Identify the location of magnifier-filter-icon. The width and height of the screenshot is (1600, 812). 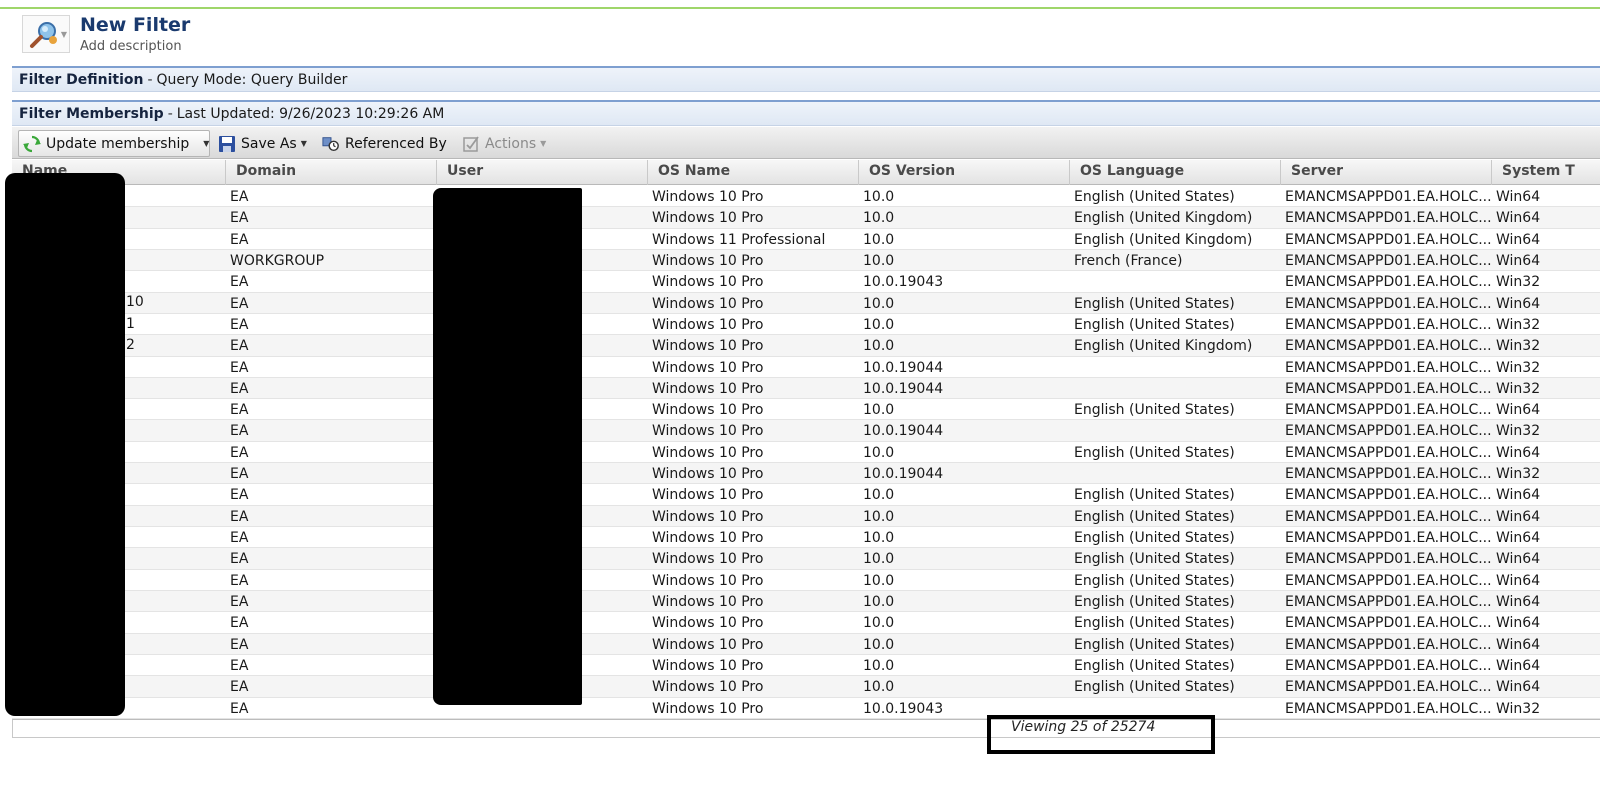
(43, 35).